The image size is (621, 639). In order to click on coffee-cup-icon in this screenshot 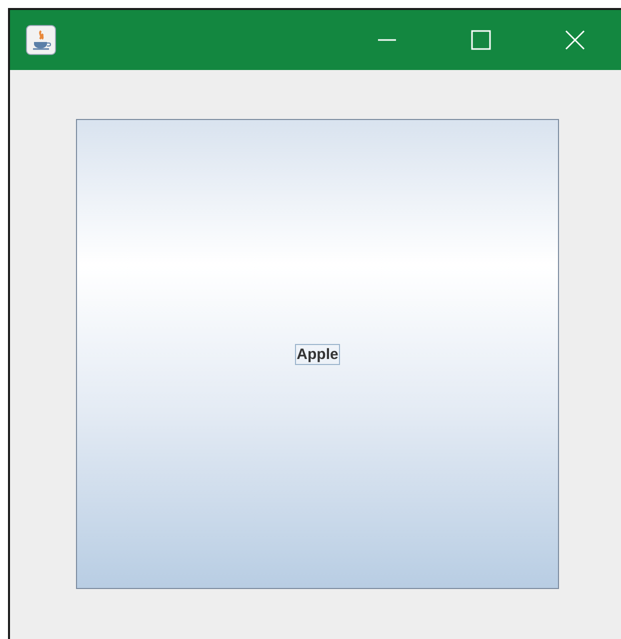, I will do `click(41, 40)`.